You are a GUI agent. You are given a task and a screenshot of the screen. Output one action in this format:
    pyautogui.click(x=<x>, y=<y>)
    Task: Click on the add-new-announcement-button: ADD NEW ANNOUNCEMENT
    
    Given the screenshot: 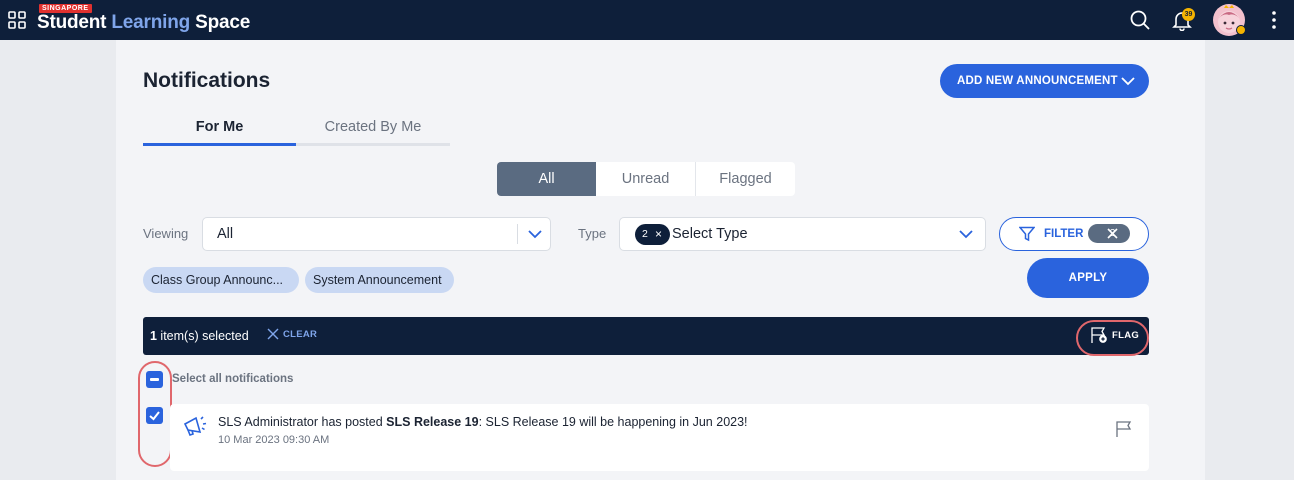 What is the action you would take?
    pyautogui.click(x=1044, y=81)
    